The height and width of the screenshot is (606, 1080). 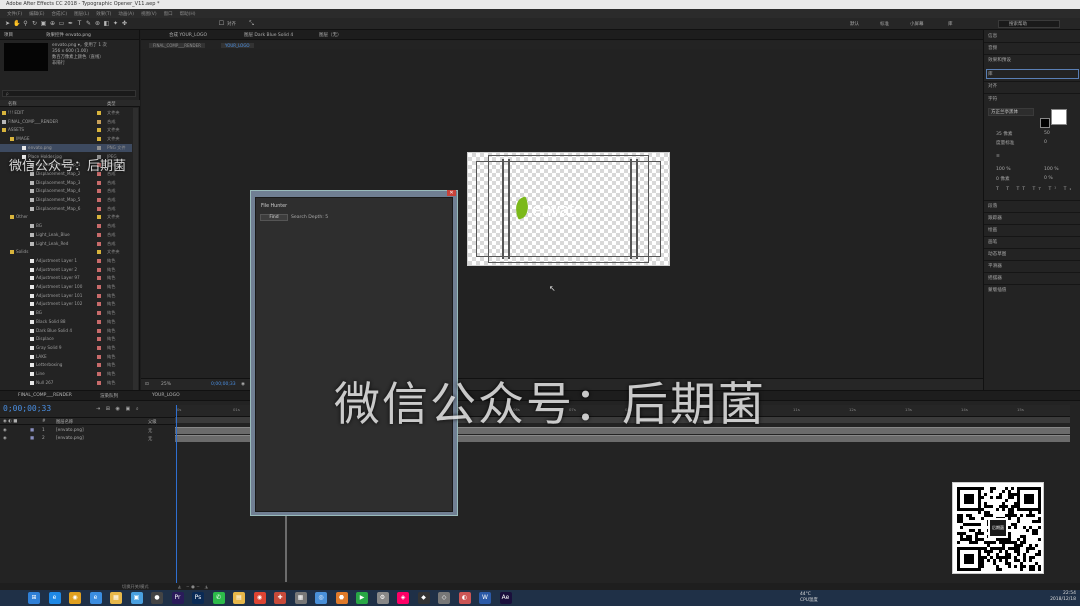 I want to click on explorer-taskbar-icon: ▦, so click(x=116, y=598).